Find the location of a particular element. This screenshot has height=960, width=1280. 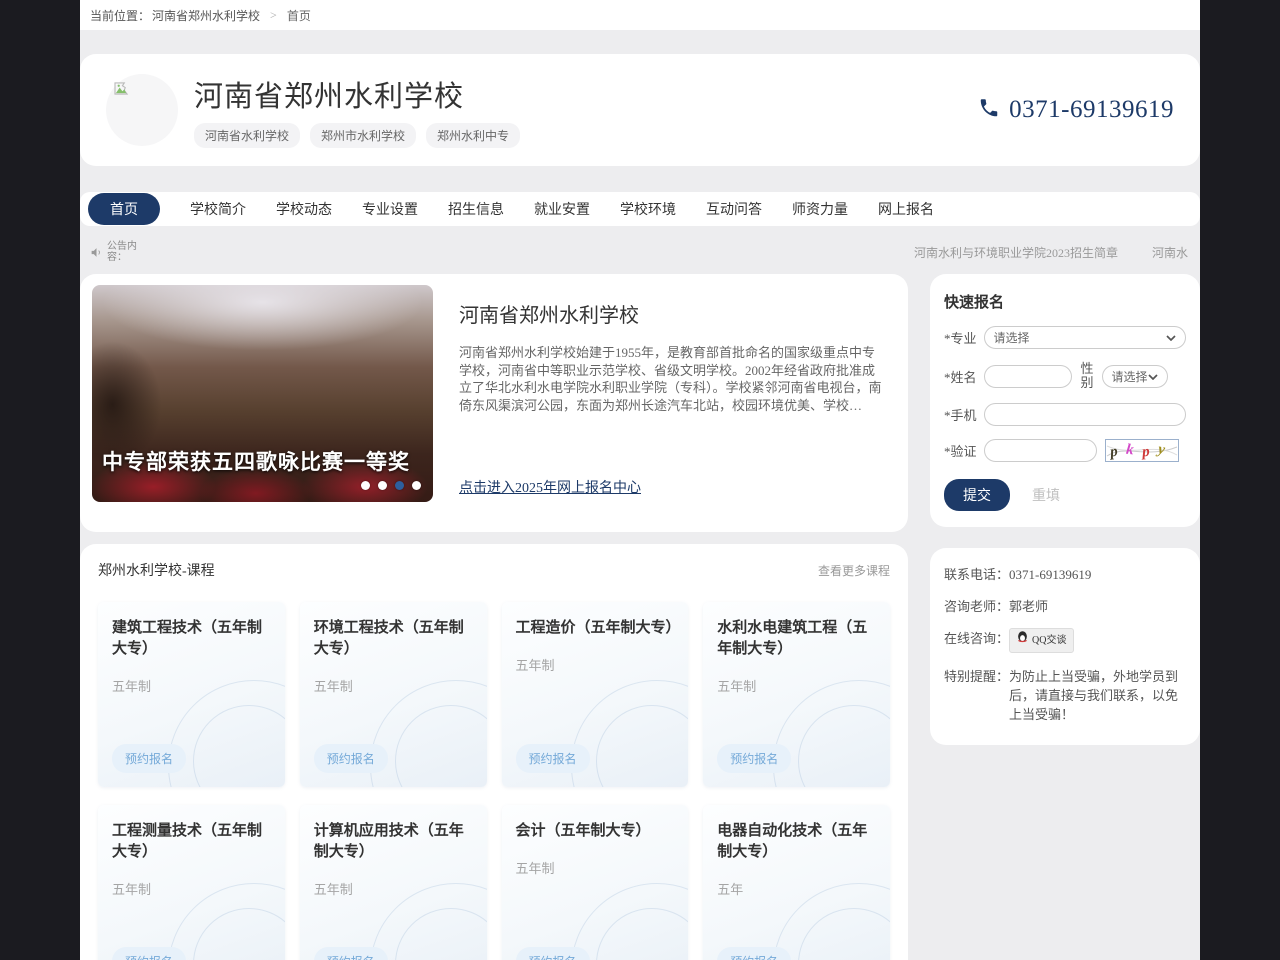

contact-phone-label: 联系电话： is located at coordinates (977, 574).